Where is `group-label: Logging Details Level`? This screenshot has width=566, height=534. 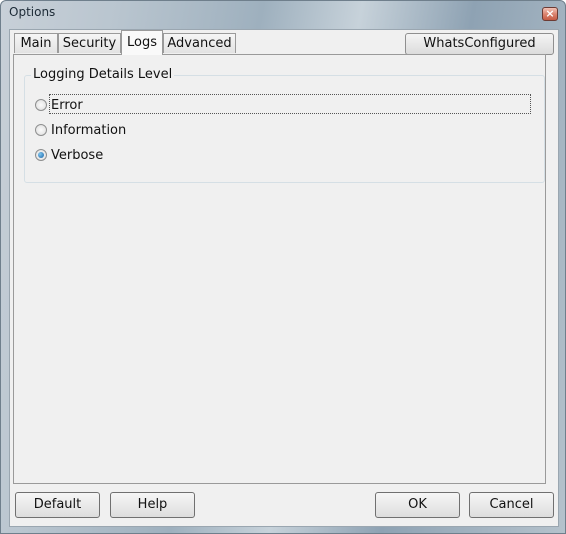 group-label: Logging Details Level is located at coordinates (103, 74).